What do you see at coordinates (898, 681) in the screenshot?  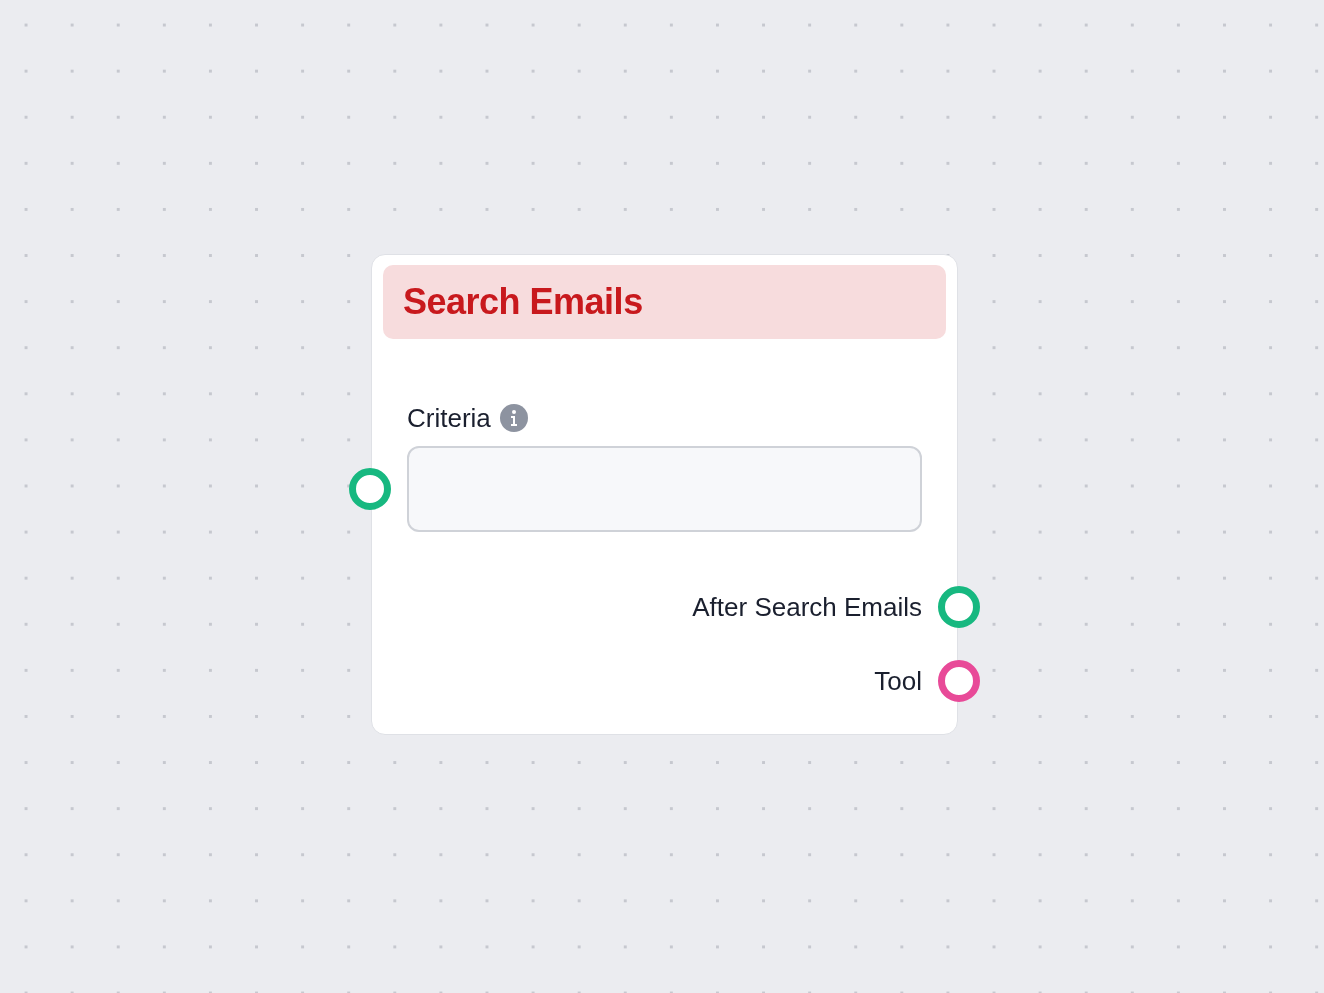 I see `output-label: Tool` at bounding box center [898, 681].